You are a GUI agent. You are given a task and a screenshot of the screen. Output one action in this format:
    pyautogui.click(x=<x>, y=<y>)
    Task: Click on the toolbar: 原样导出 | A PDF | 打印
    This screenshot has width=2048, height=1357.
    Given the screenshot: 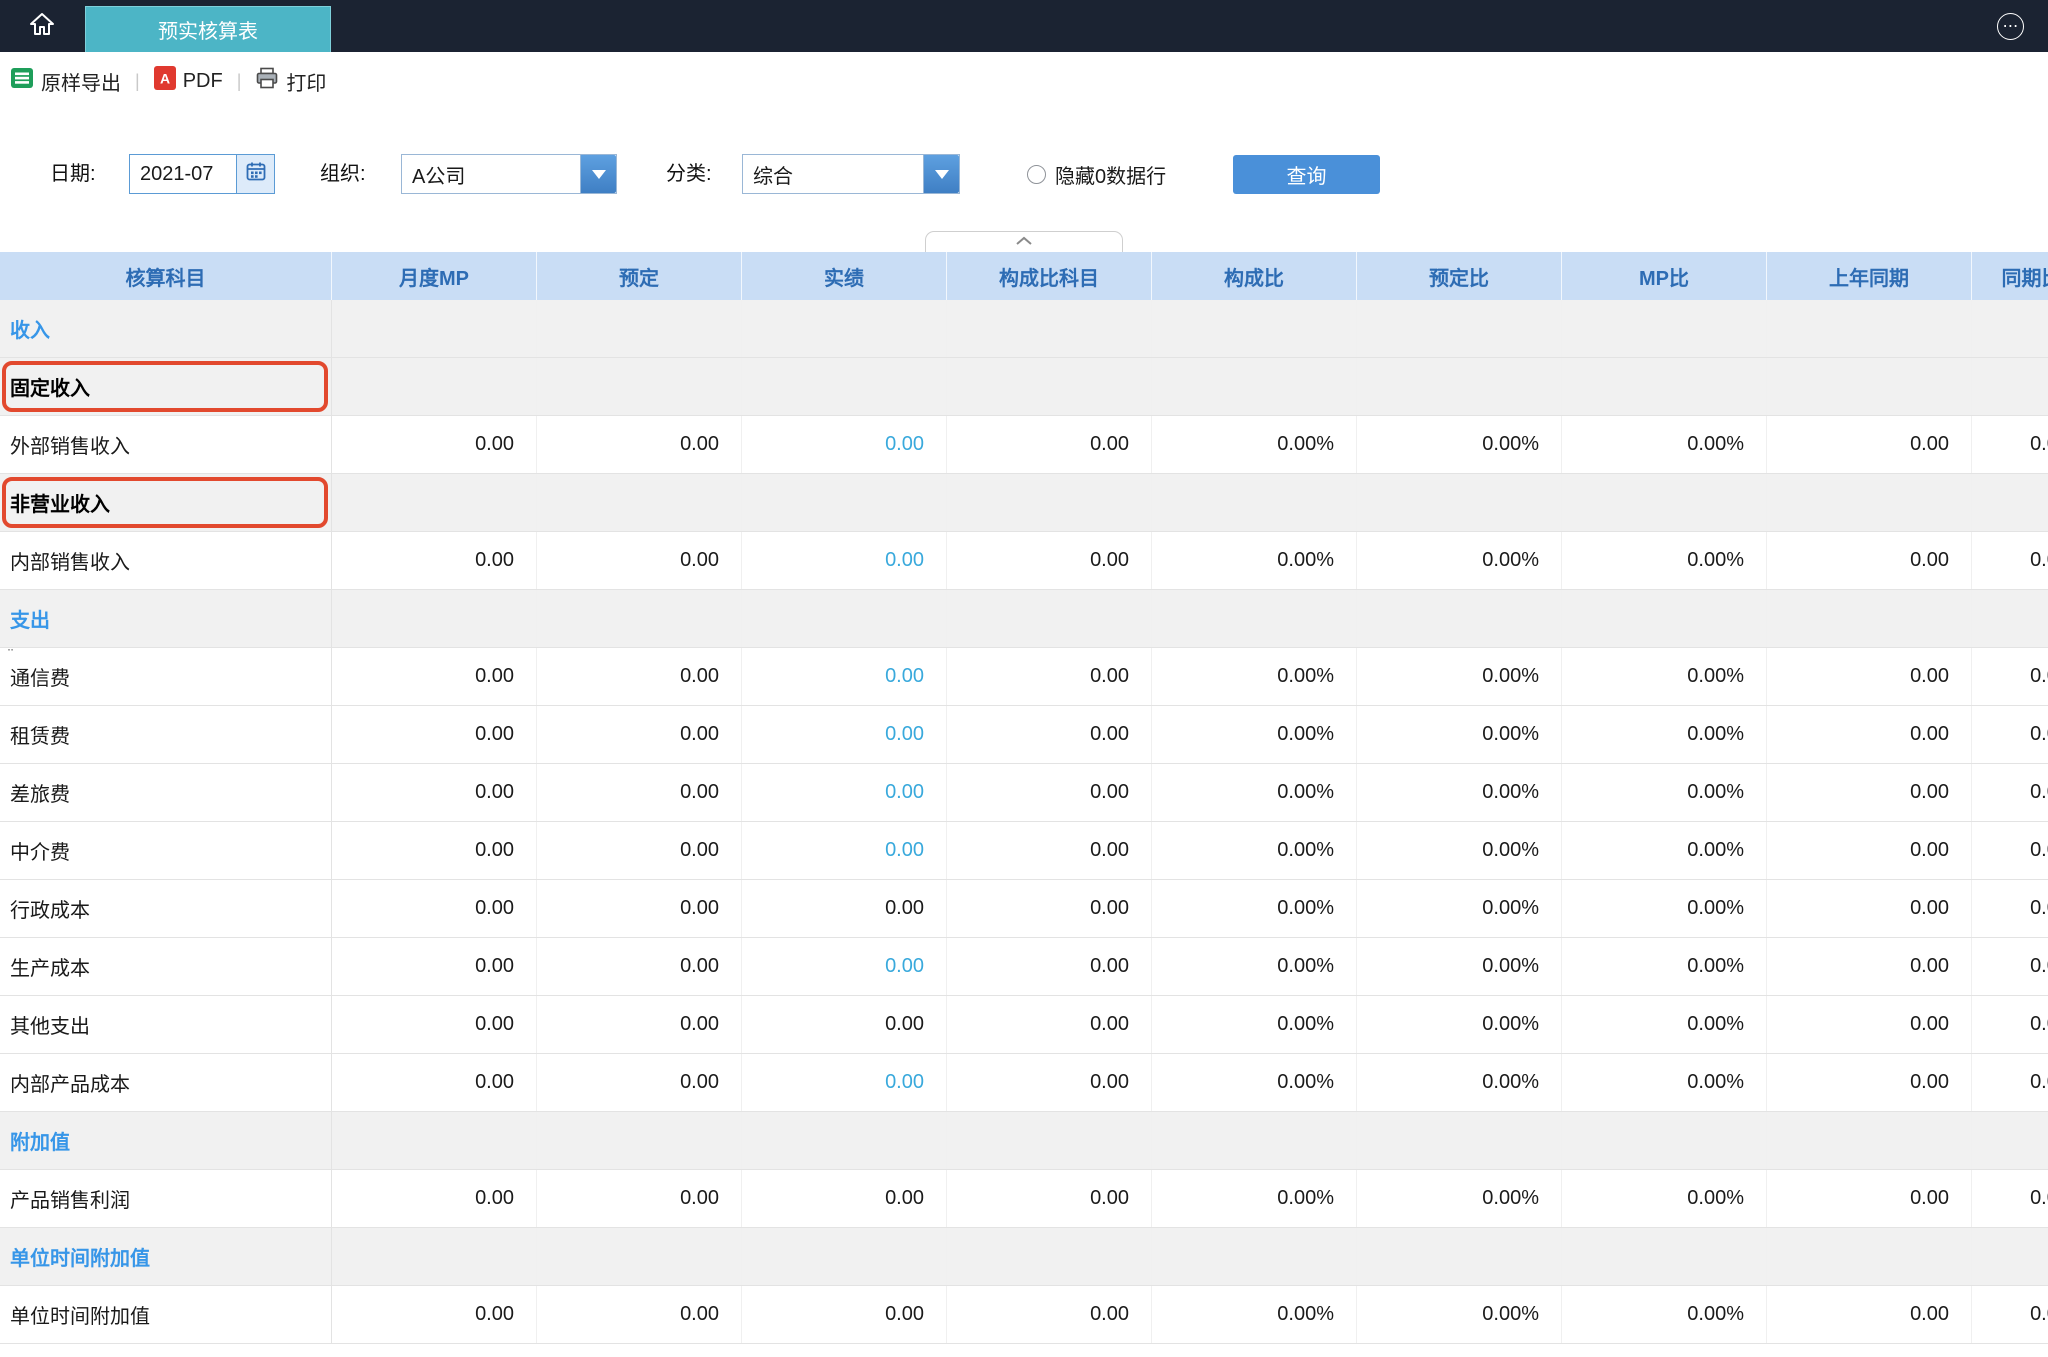 What is the action you would take?
    pyautogui.click(x=1024, y=81)
    